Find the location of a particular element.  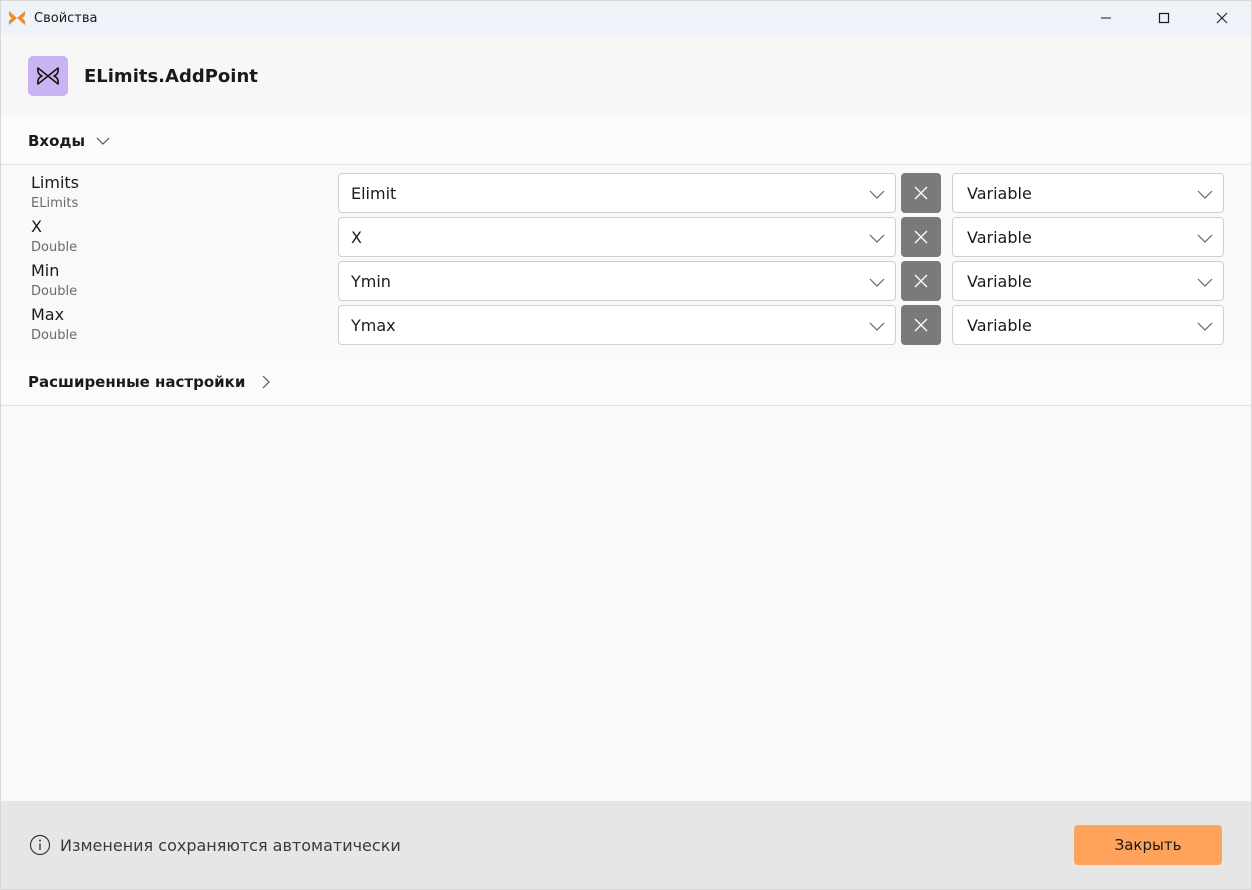

value-combobox-text: X is located at coordinates (356, 237).